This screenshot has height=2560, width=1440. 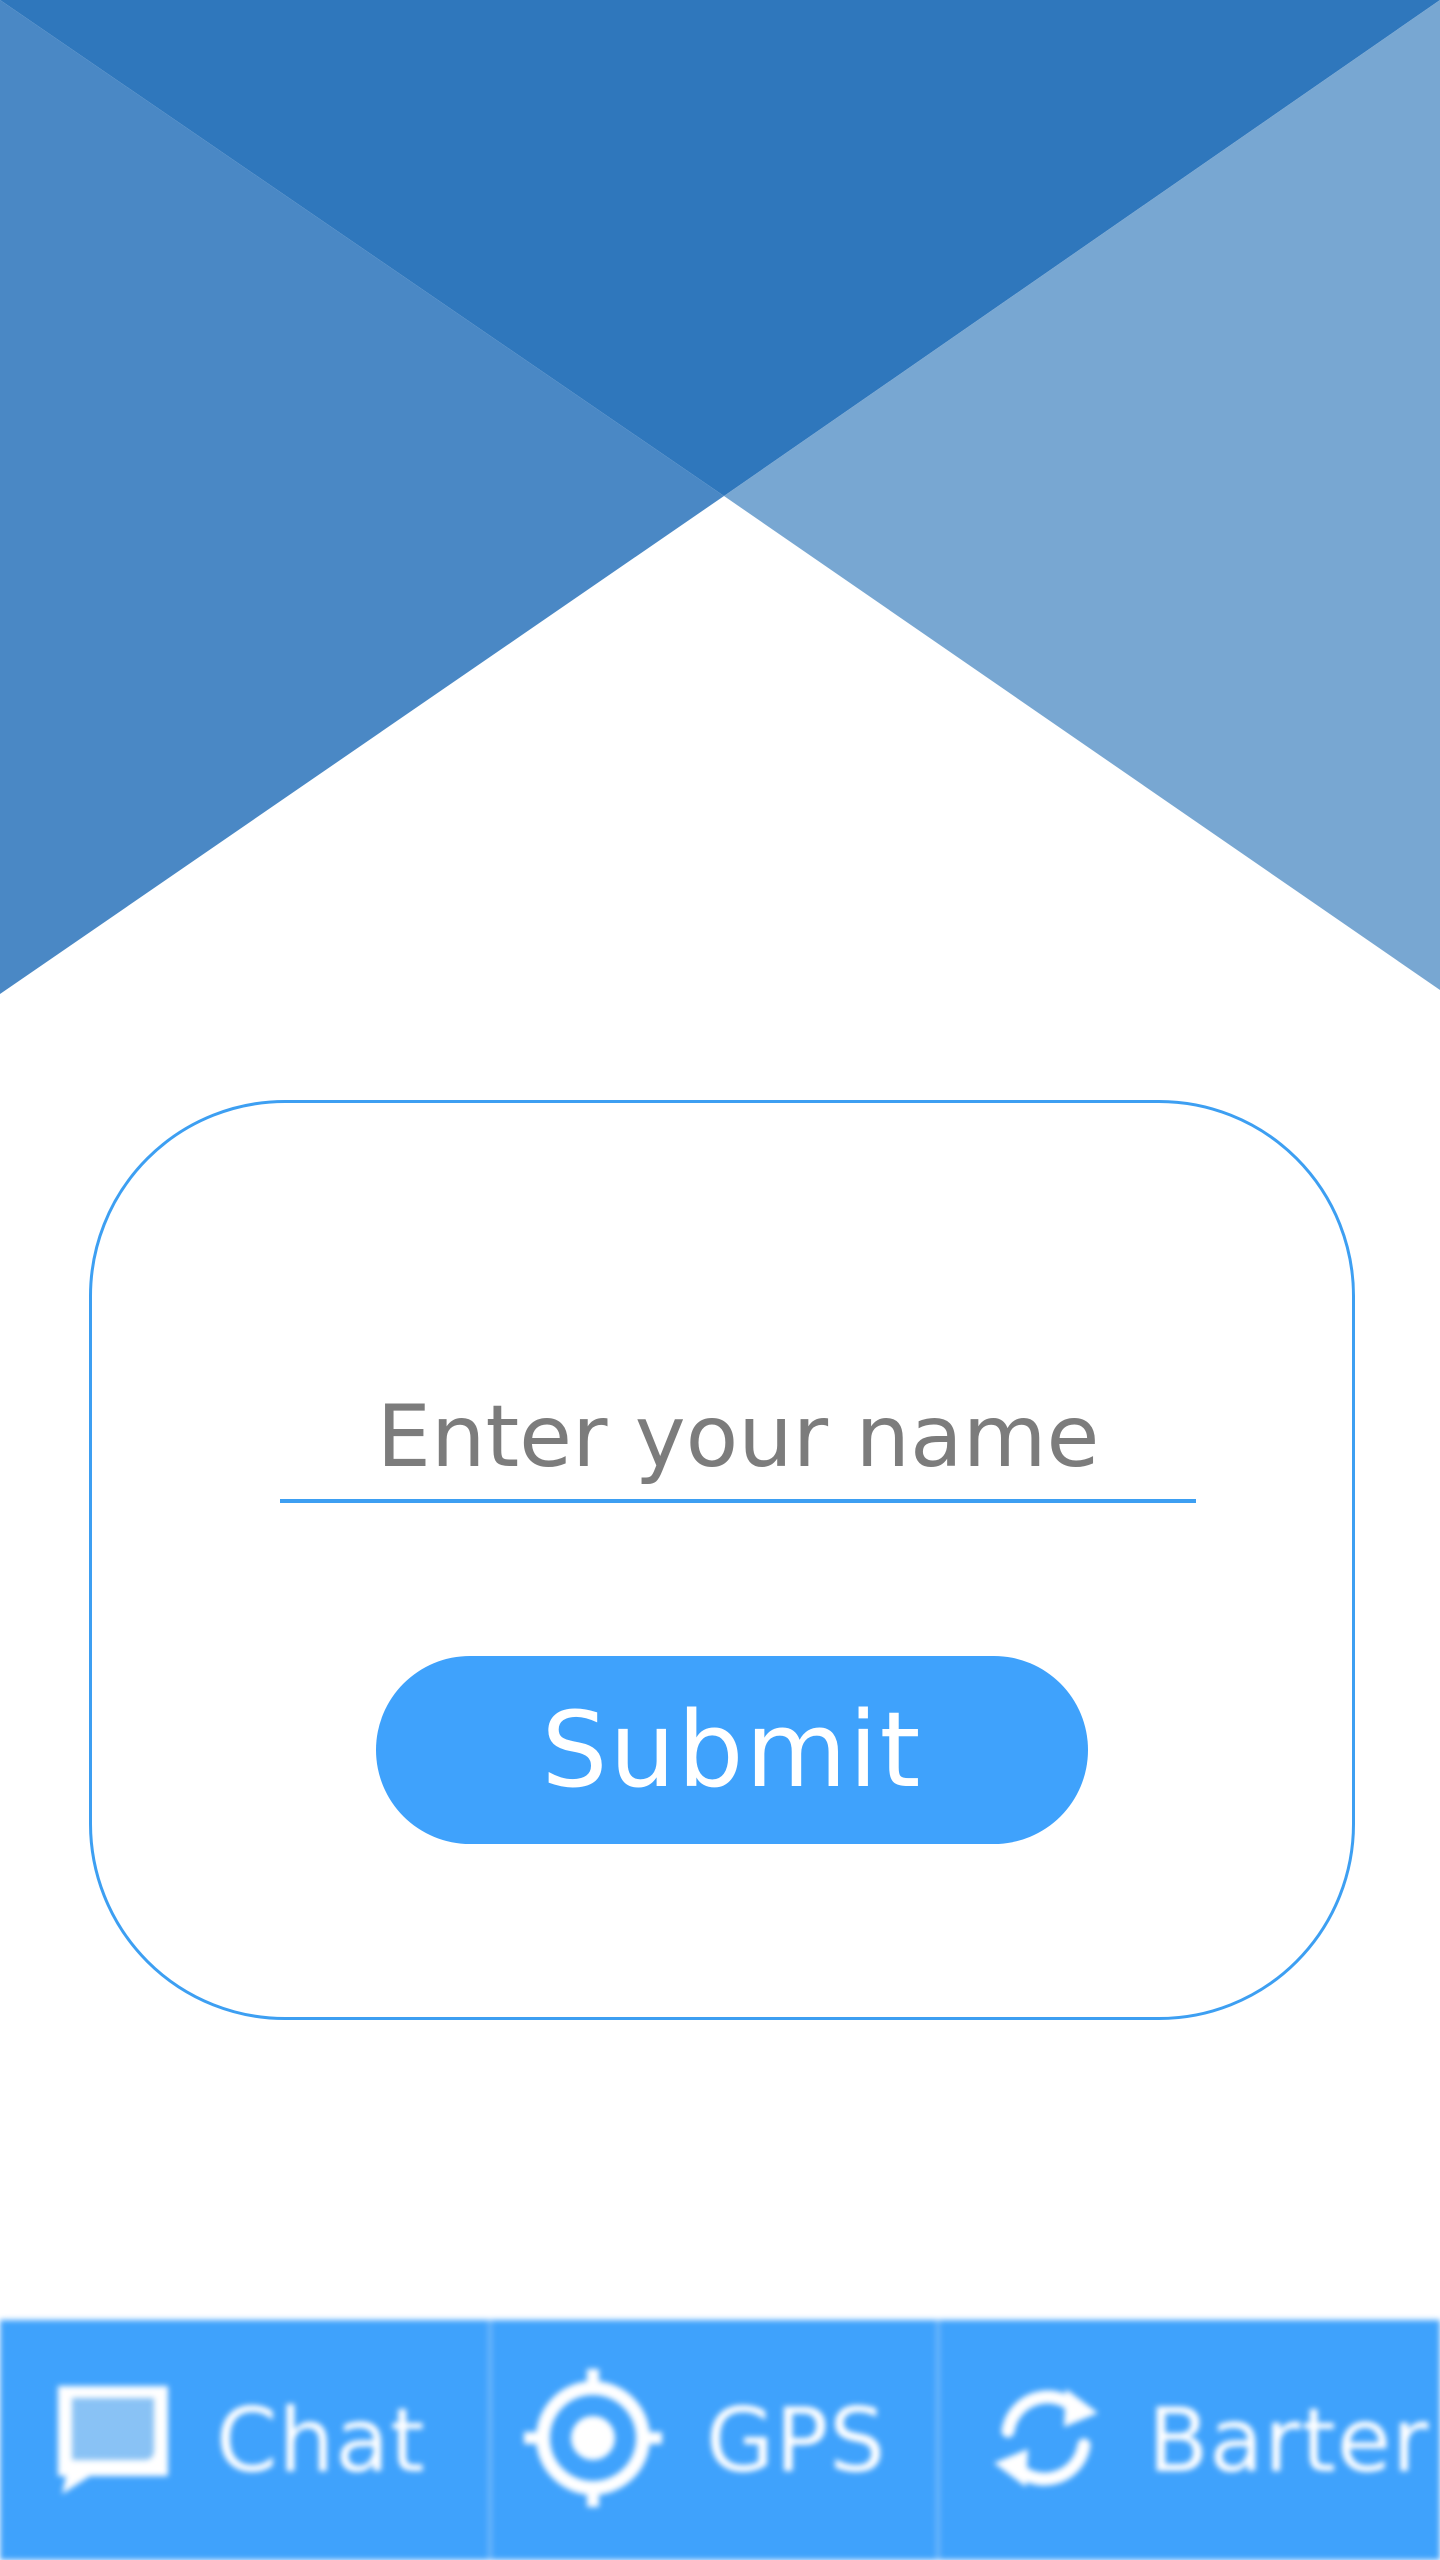 What do you see at coordinates (113, 2440) in the screenshot?
I see `chat-bubble-icon` at bounding box center [113, 2440].